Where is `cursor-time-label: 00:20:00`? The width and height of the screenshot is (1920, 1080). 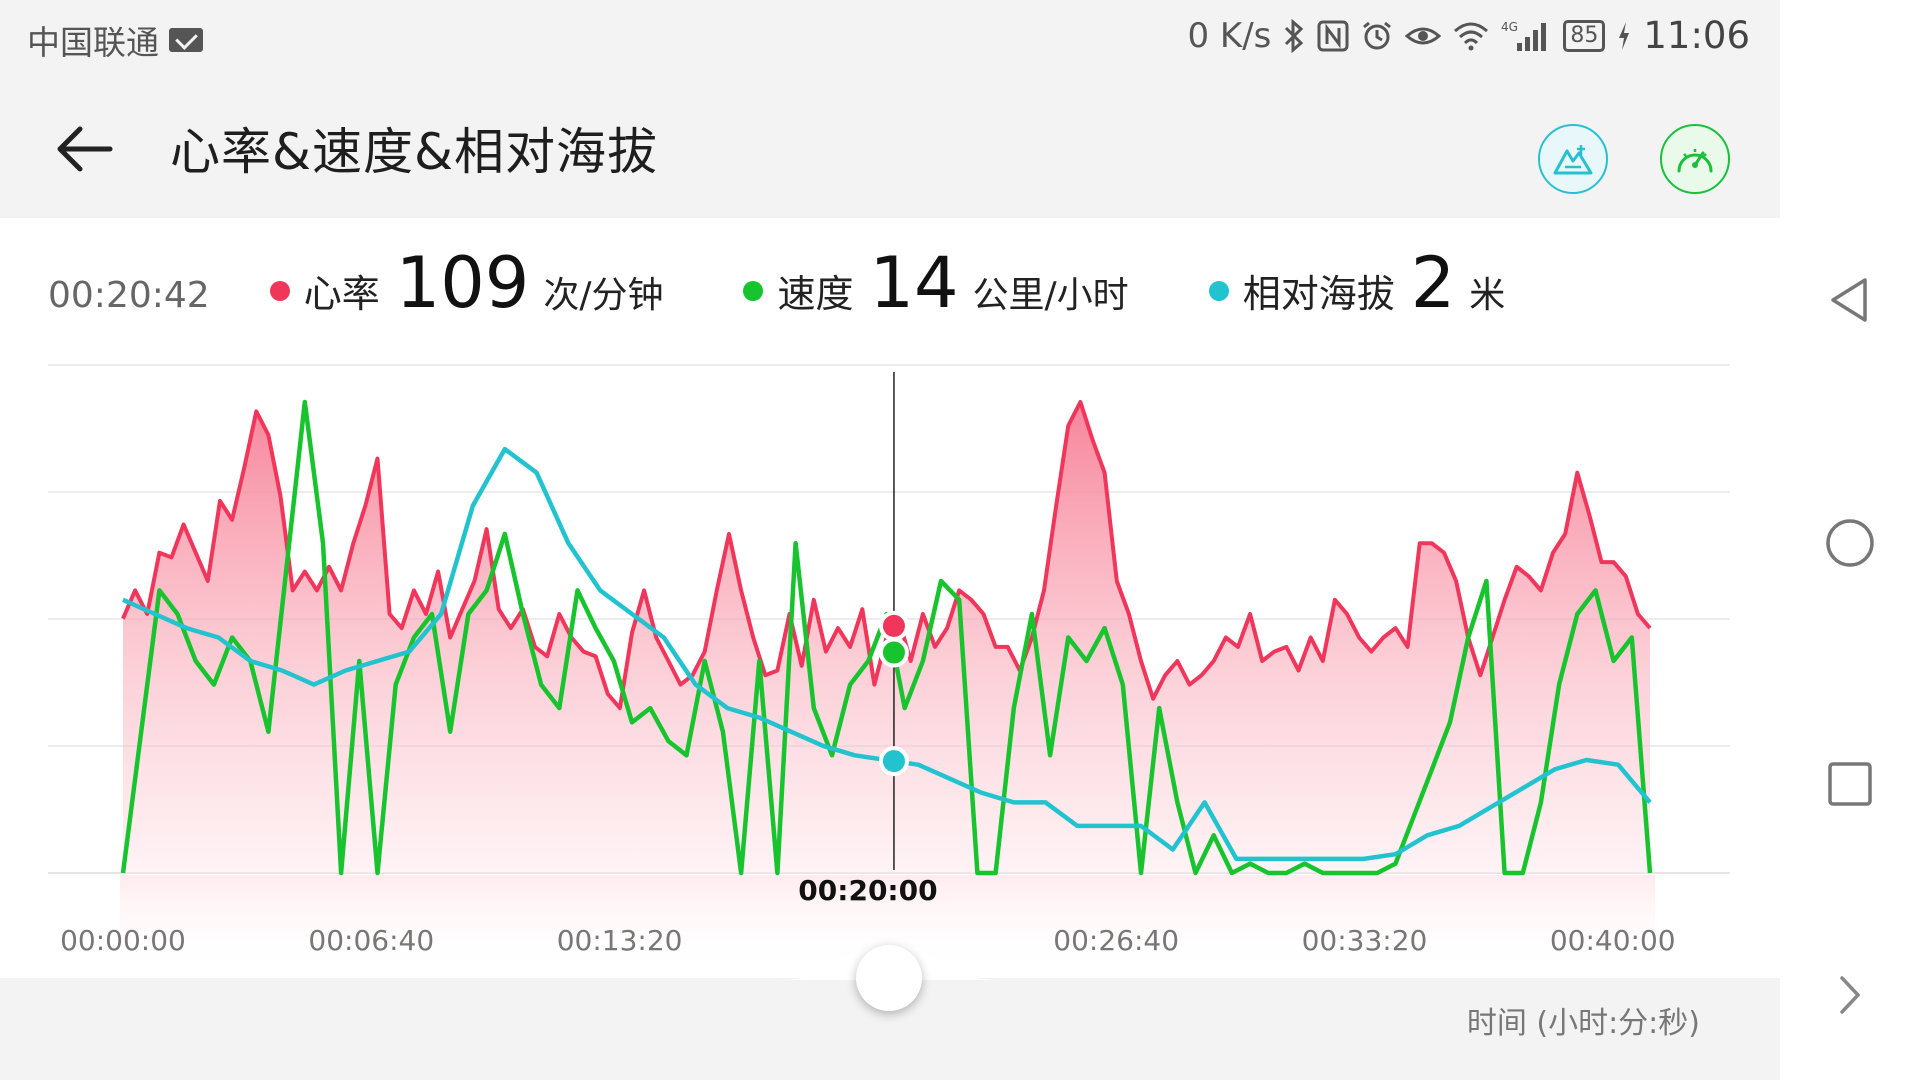 cursor-time-label: 00:20:00 is located at coordinates (867, 890).